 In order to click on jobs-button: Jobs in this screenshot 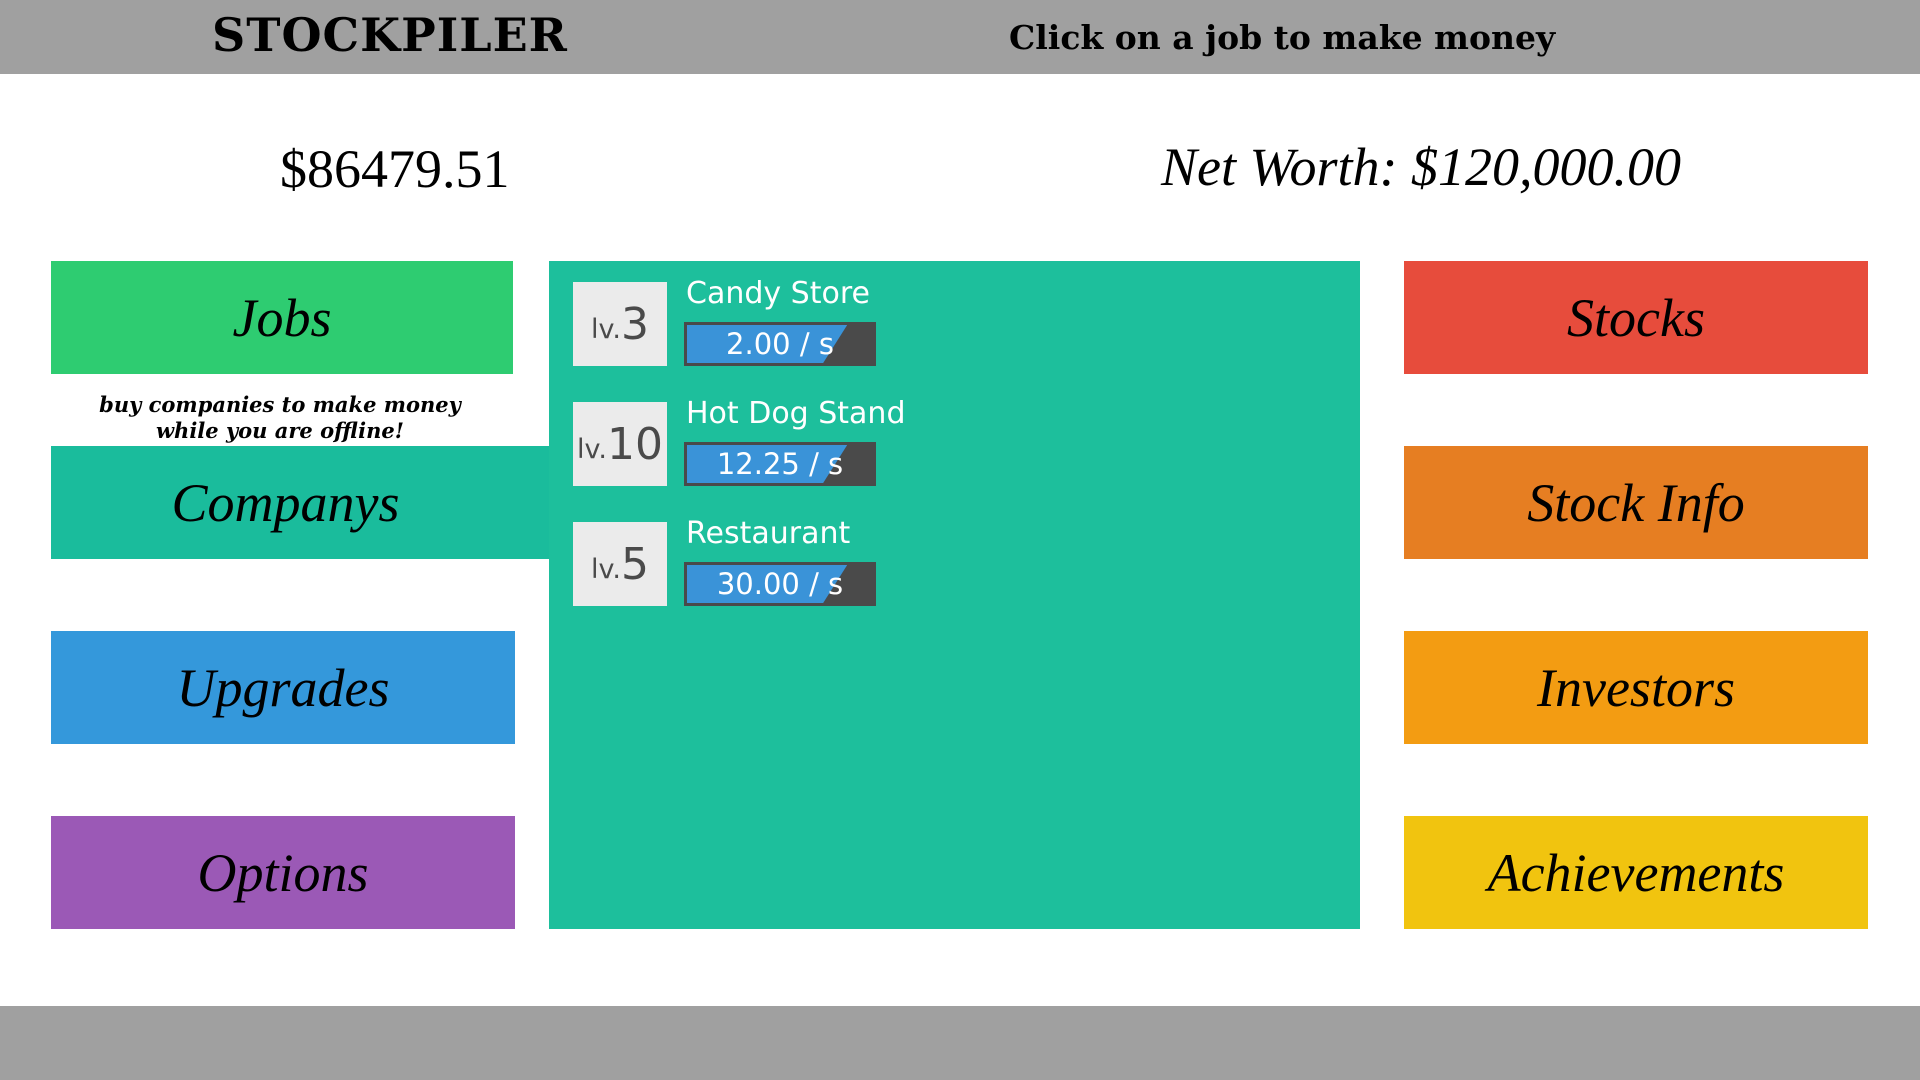, I will do `click(282, 317)`.